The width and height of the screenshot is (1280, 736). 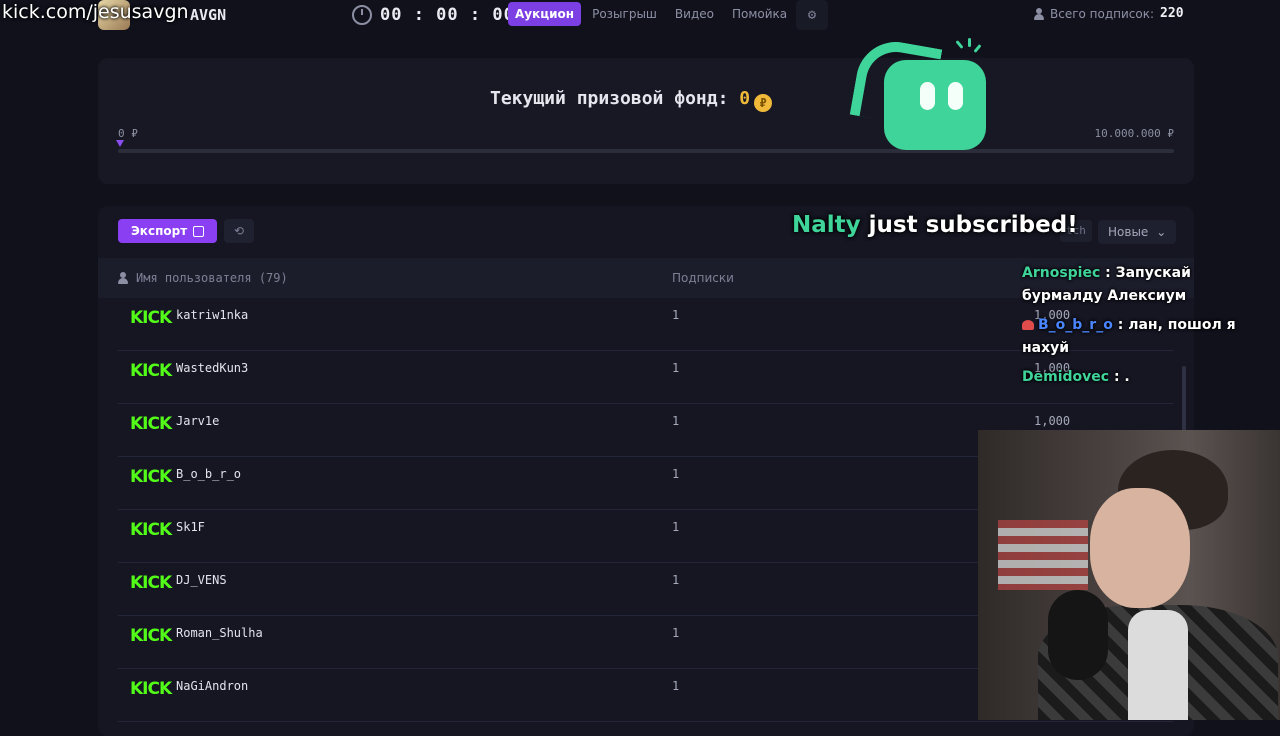 What do you see at coordinates (609, 98) in the screenshot?
I see `prize-title-label: Текущий призовой фонд:` at bounding box center [609, 98].